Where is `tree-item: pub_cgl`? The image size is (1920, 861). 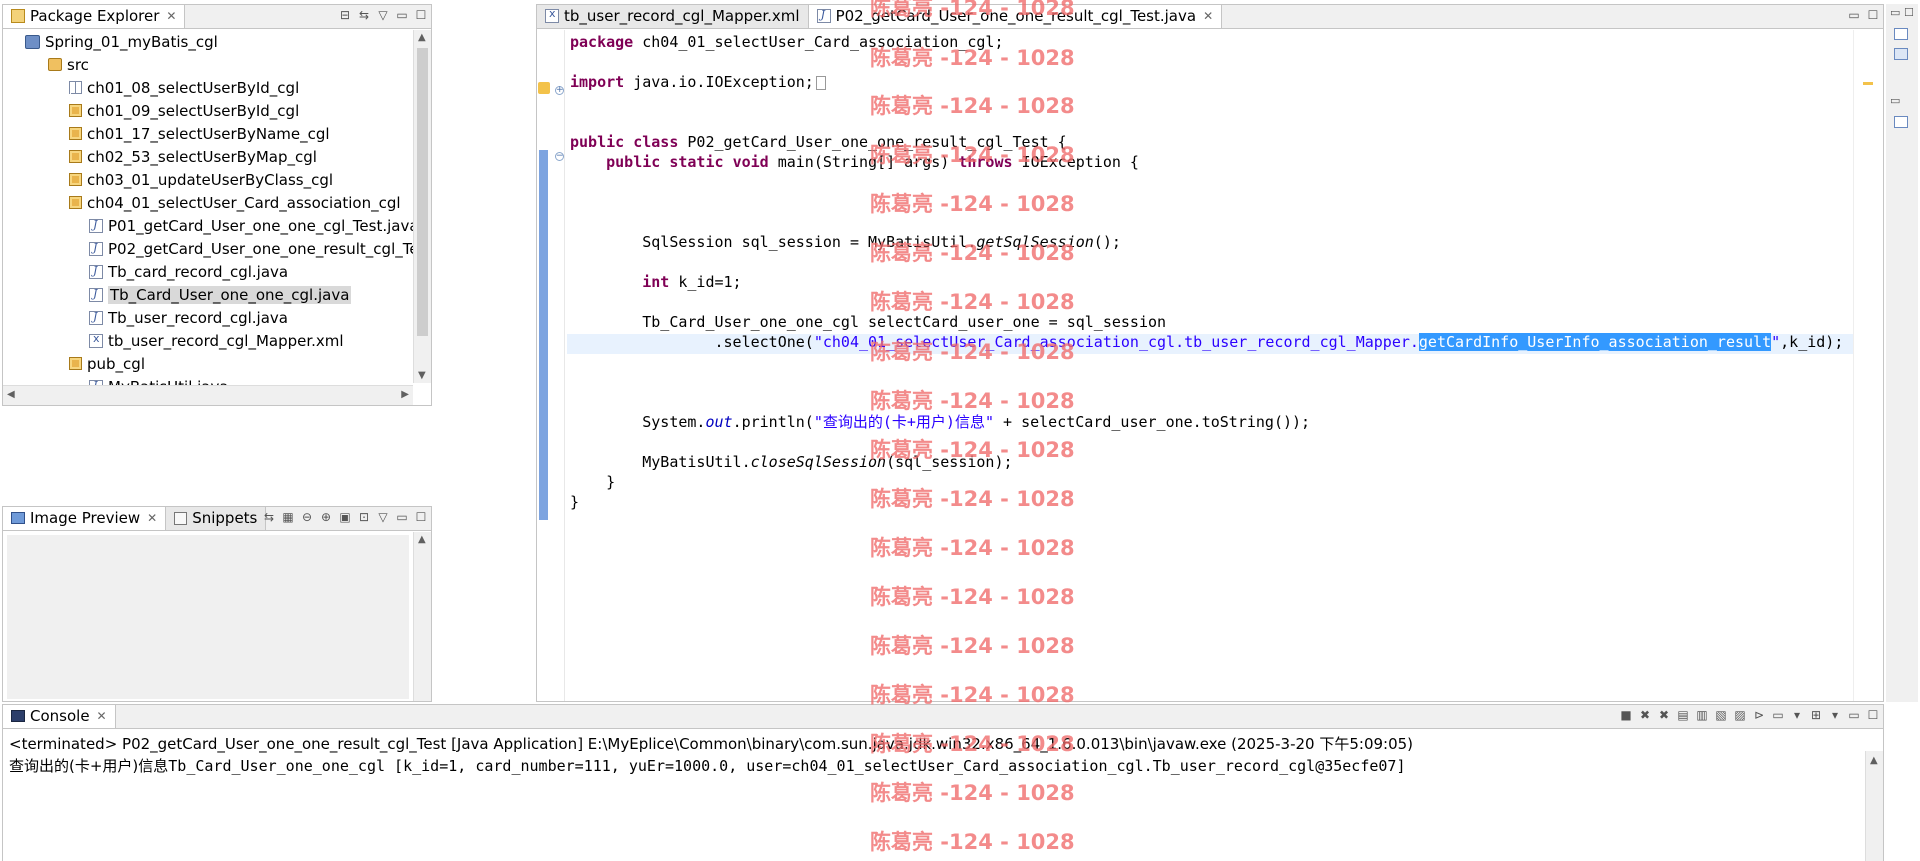
tree-item: pub_cgl is located at coordinates (107, 363).